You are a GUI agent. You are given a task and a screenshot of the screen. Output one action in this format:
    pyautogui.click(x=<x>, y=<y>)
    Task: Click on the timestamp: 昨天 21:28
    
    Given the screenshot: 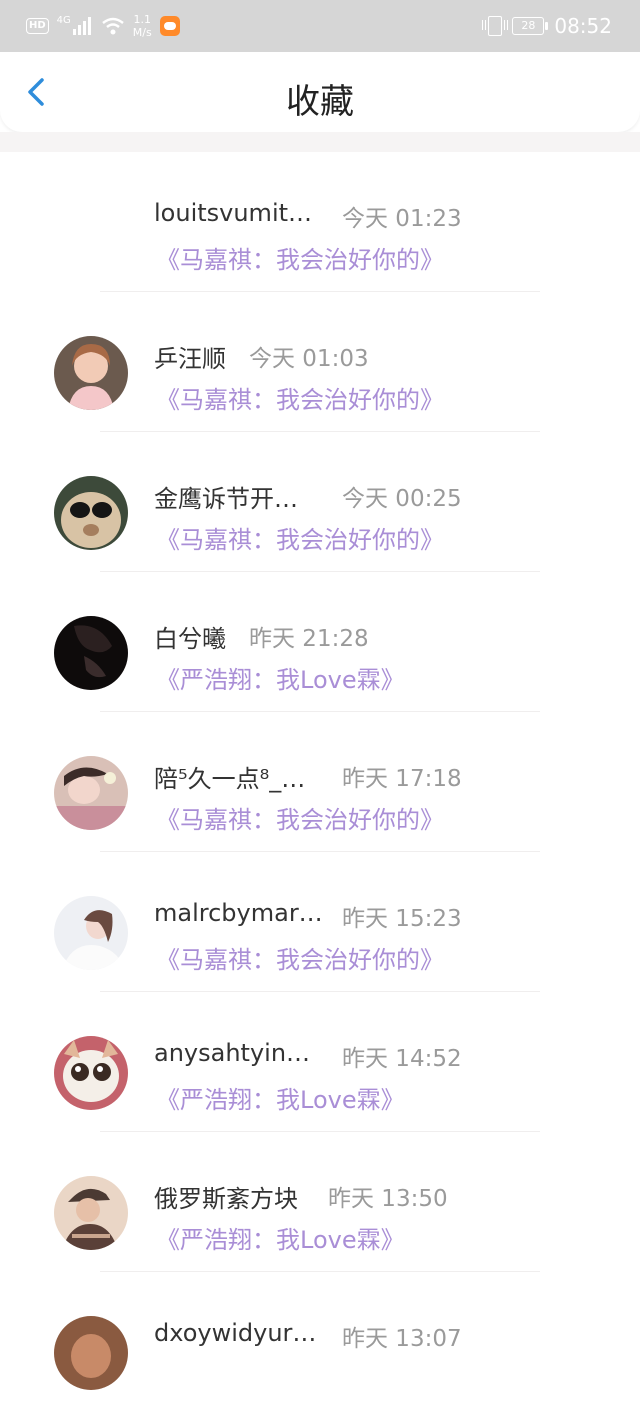 What is the action you would take?
    pyautogui.click(x=309, y=639)
    